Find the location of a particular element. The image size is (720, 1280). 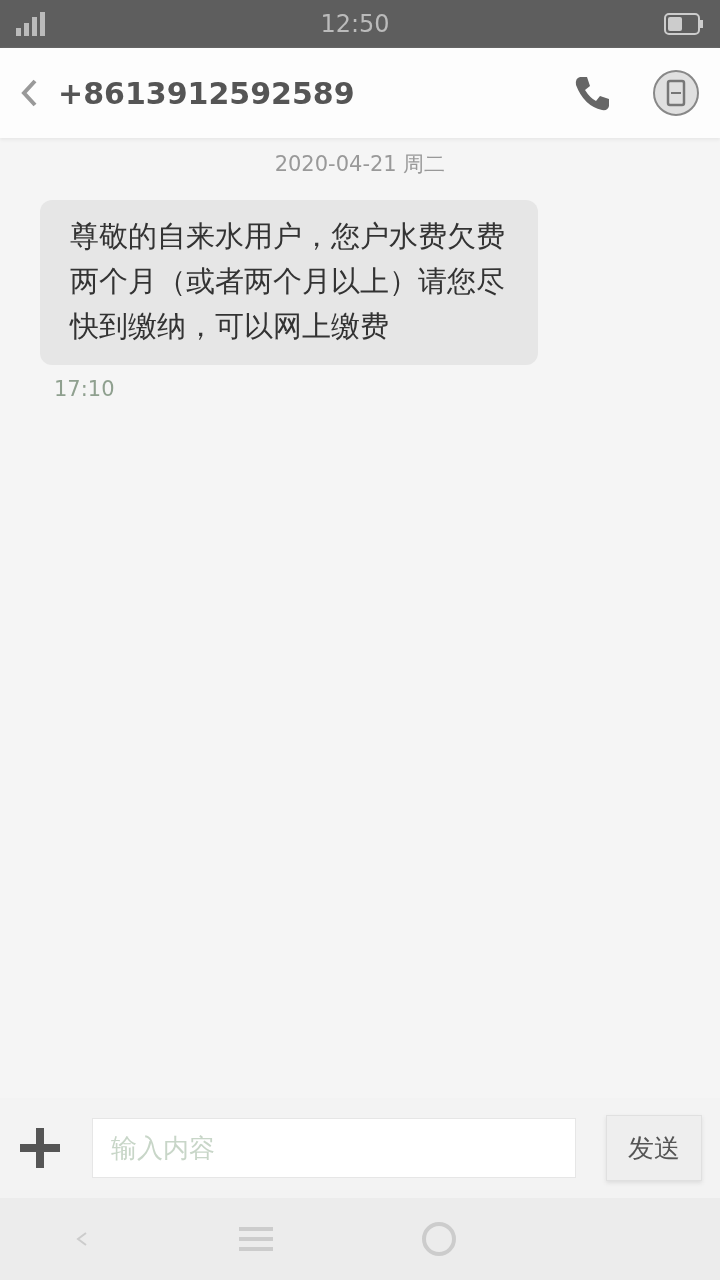

status-time: 12:50 is located at coordinates (355, 24).